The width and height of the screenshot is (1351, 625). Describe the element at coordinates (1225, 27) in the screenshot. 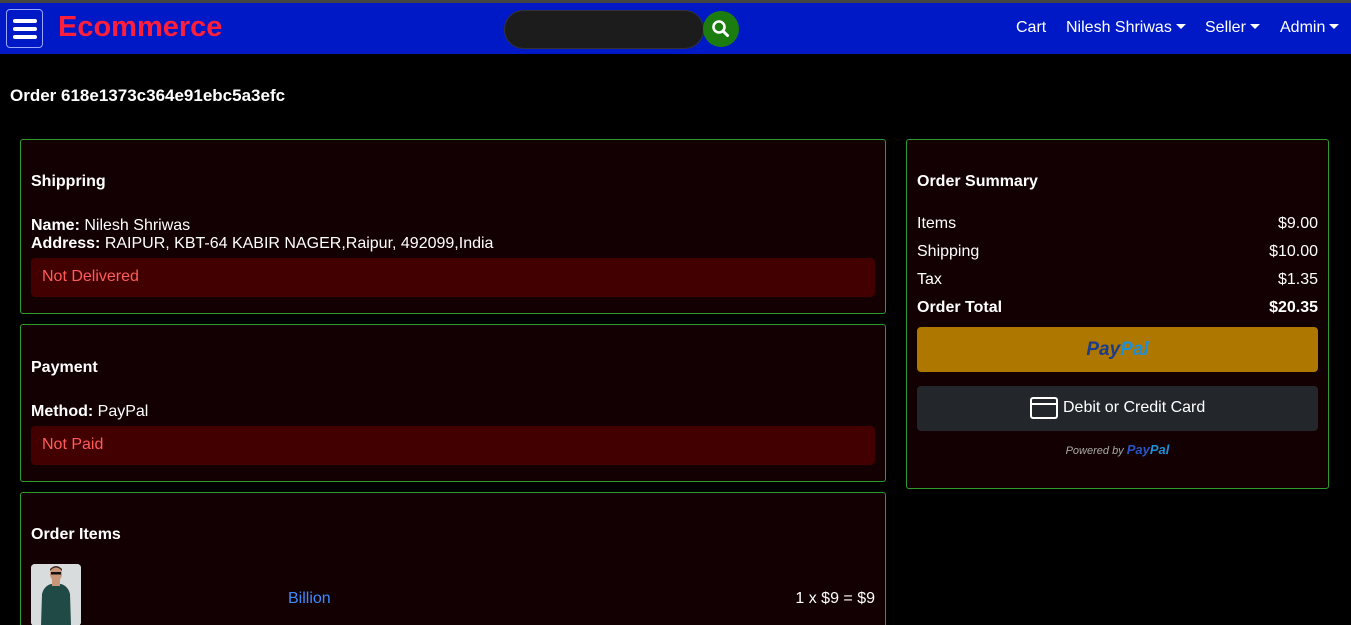

I see `nav-seller-label: Seller` at that location.